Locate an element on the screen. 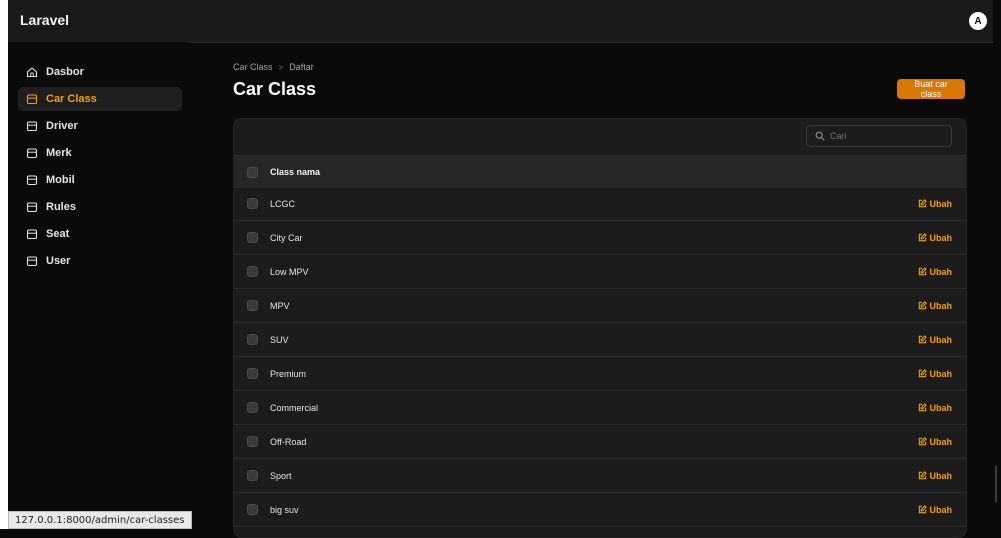 This screenshot has height=538, width=1001. table-row: SUV Ubah is located at coordinates (600, 340).